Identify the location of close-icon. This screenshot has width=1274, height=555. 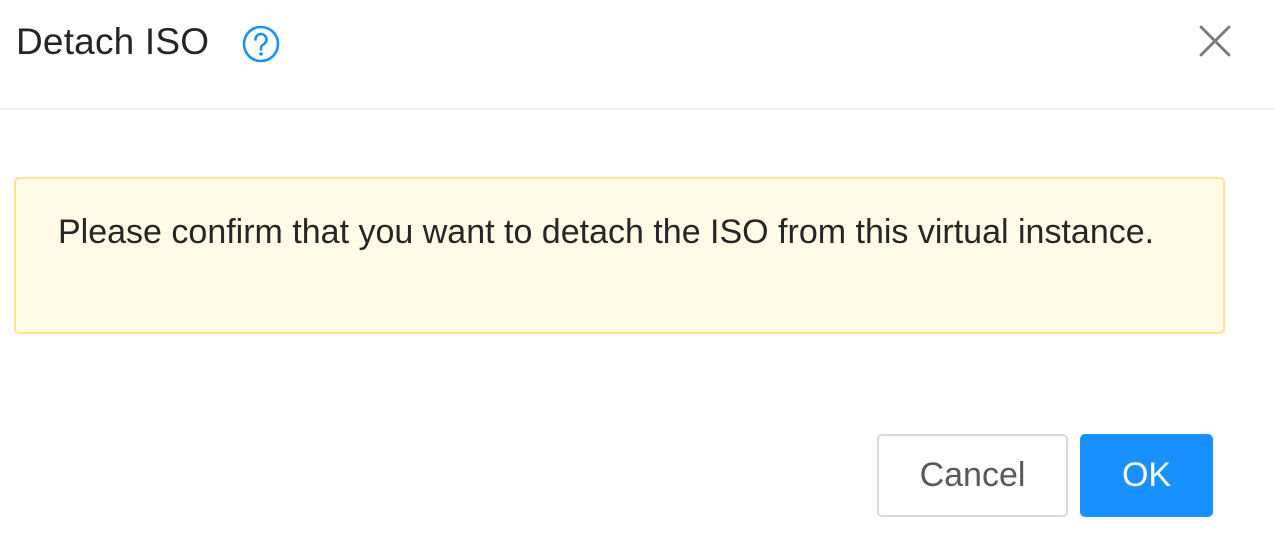
(1215, 43).